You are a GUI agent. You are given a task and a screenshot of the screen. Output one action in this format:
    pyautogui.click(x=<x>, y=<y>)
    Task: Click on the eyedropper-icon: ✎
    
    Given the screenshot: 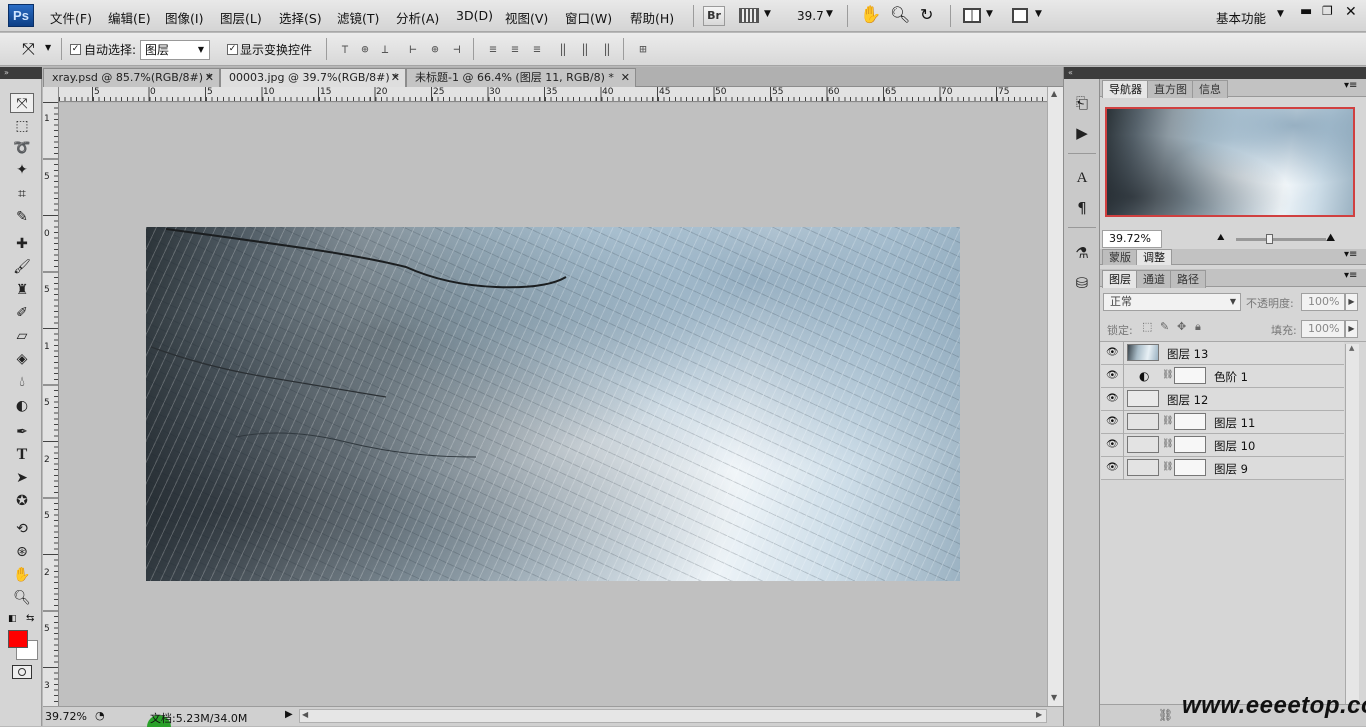 What is the action you would take?
    pyautogui.click(x=22, y=217)
    